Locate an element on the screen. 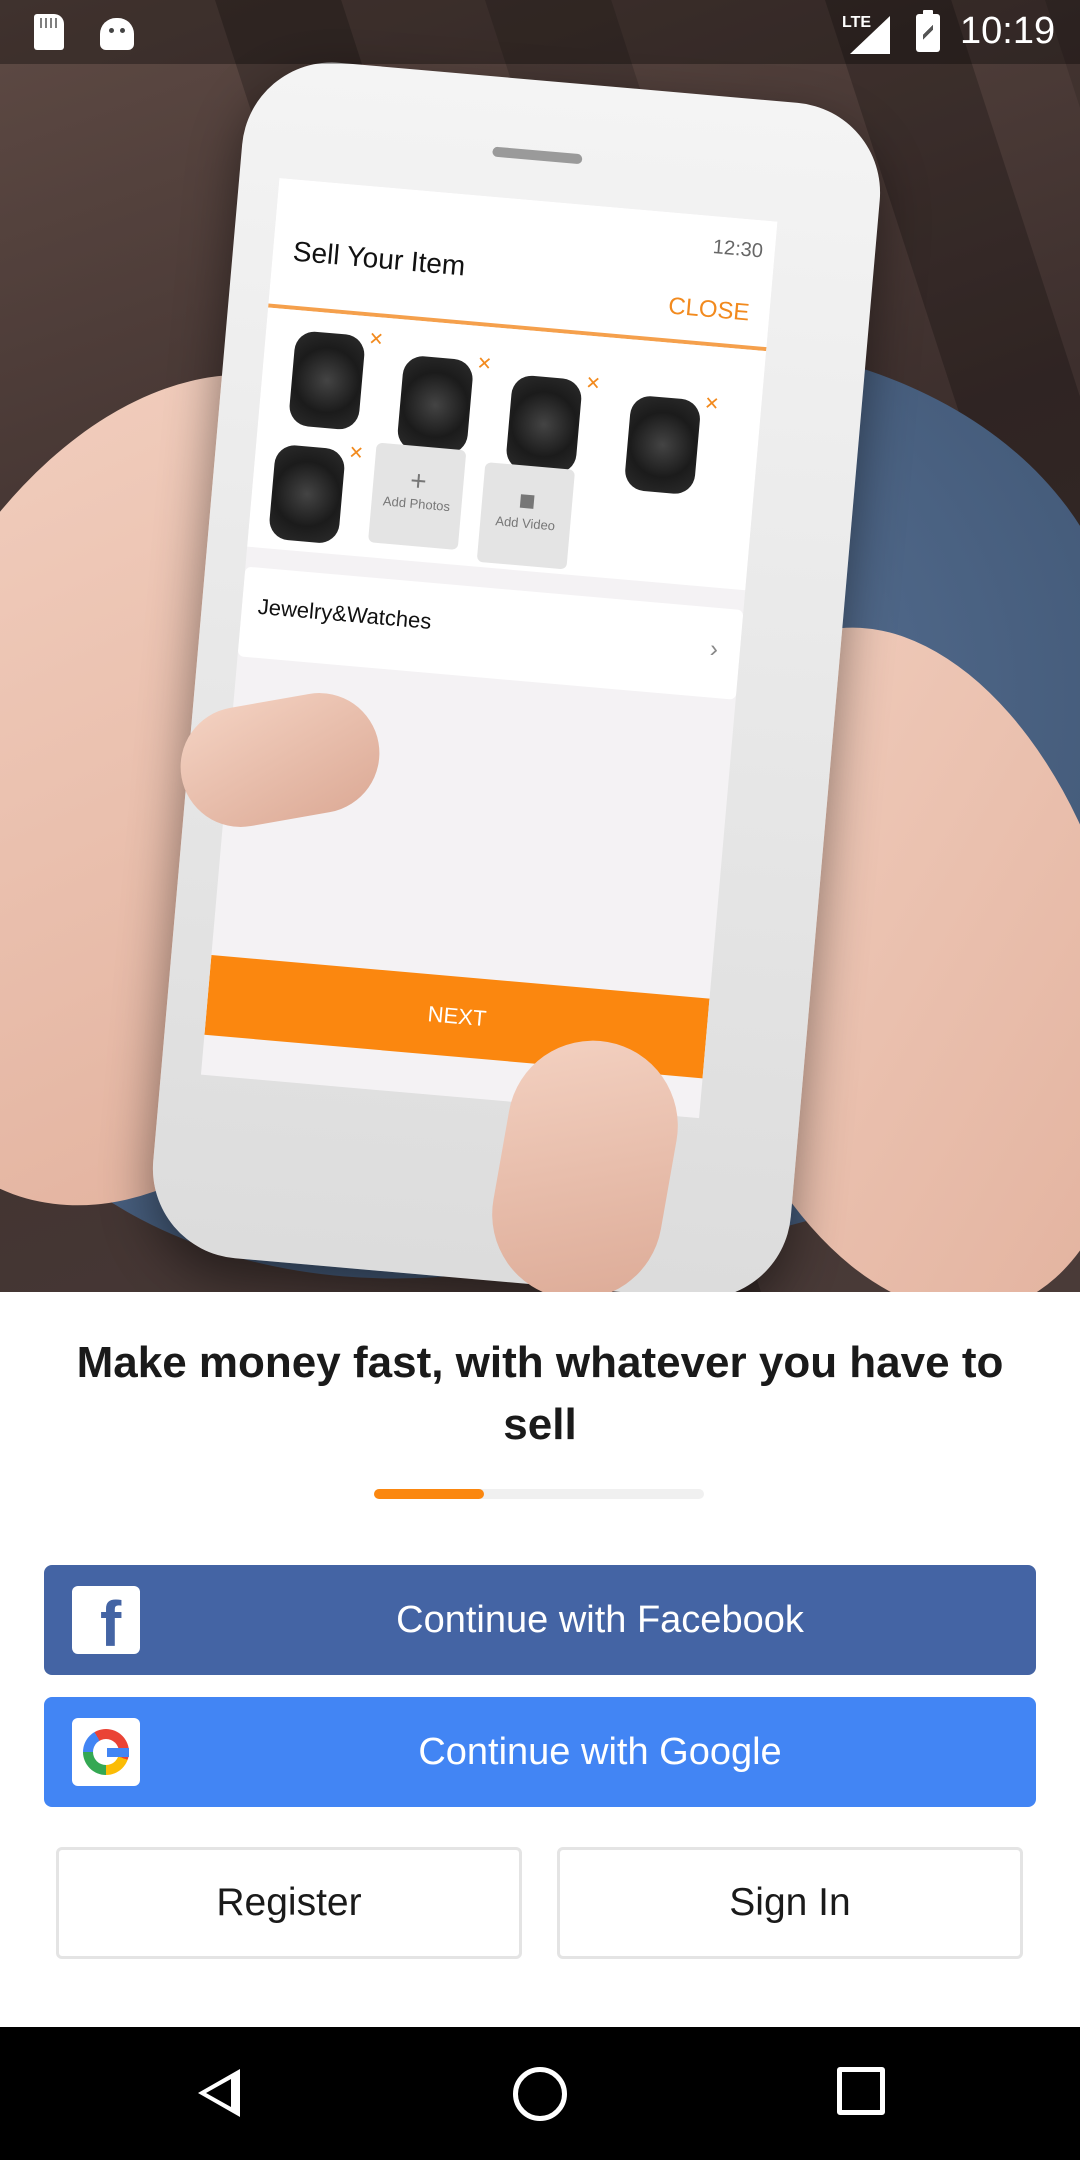  recents-icon is located at coordinates (861, 2091).